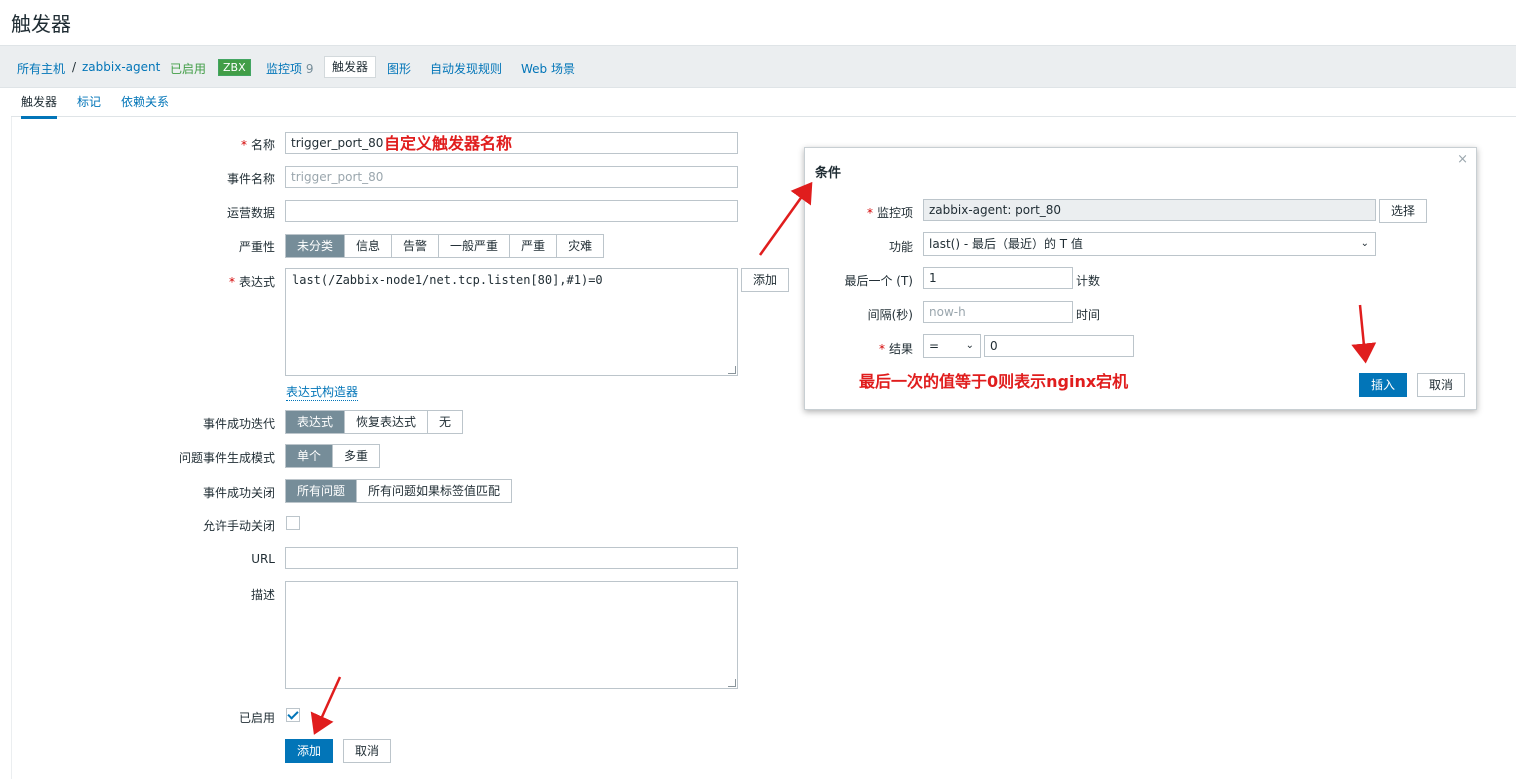 This screenshot has width=1516, height=779. What do you see at coordinates (356, 456) in the screenshot?
I see `problem-mode-multiple: 多重` at bounding box center [356, 456].